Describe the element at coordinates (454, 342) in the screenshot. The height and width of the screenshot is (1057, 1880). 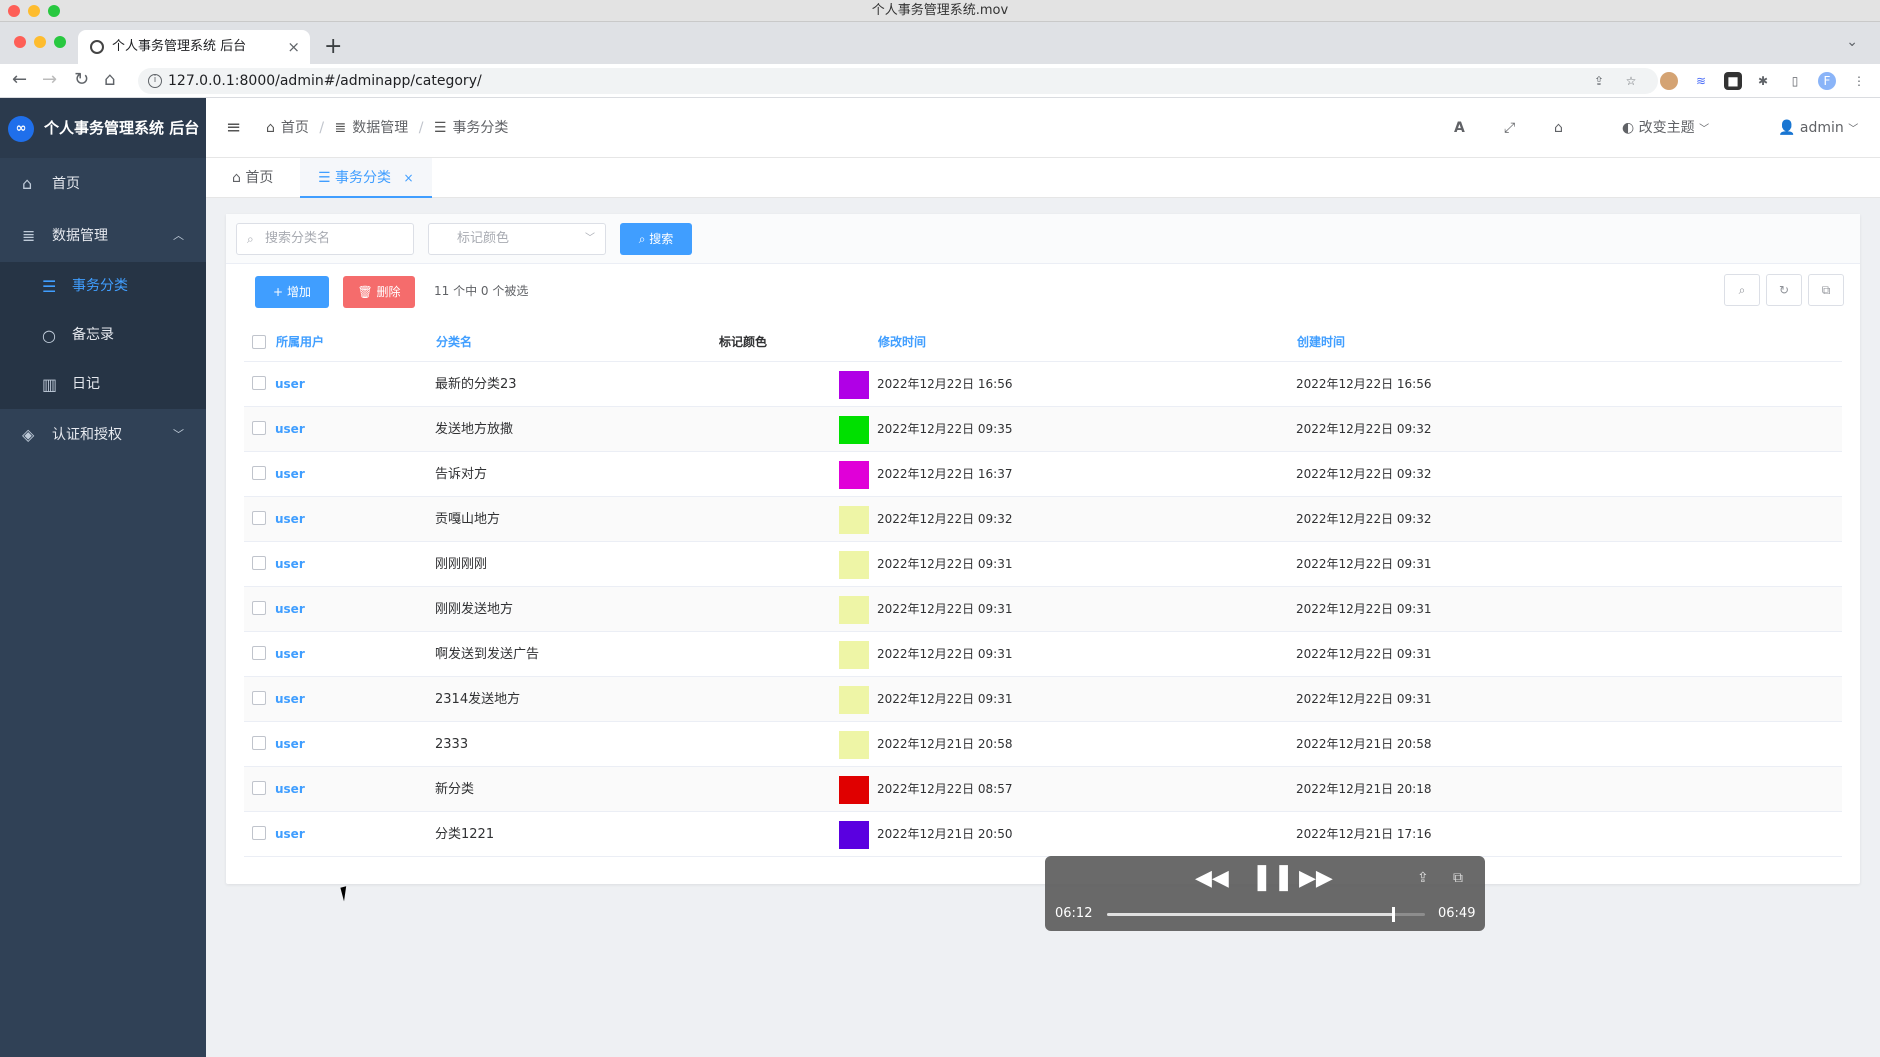
I see `column-header-name: 分类名` at that location.